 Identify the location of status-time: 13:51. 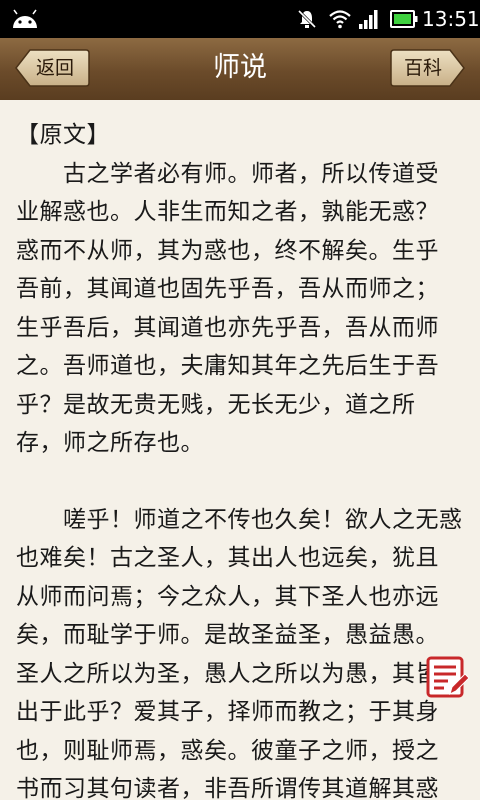
(451, 19).